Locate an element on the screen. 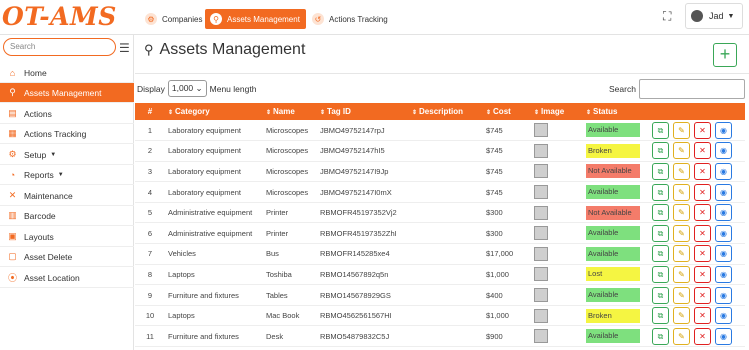 This screenshot has height=350, width=749. col-header-number: # is located at coordinates (150, 111).